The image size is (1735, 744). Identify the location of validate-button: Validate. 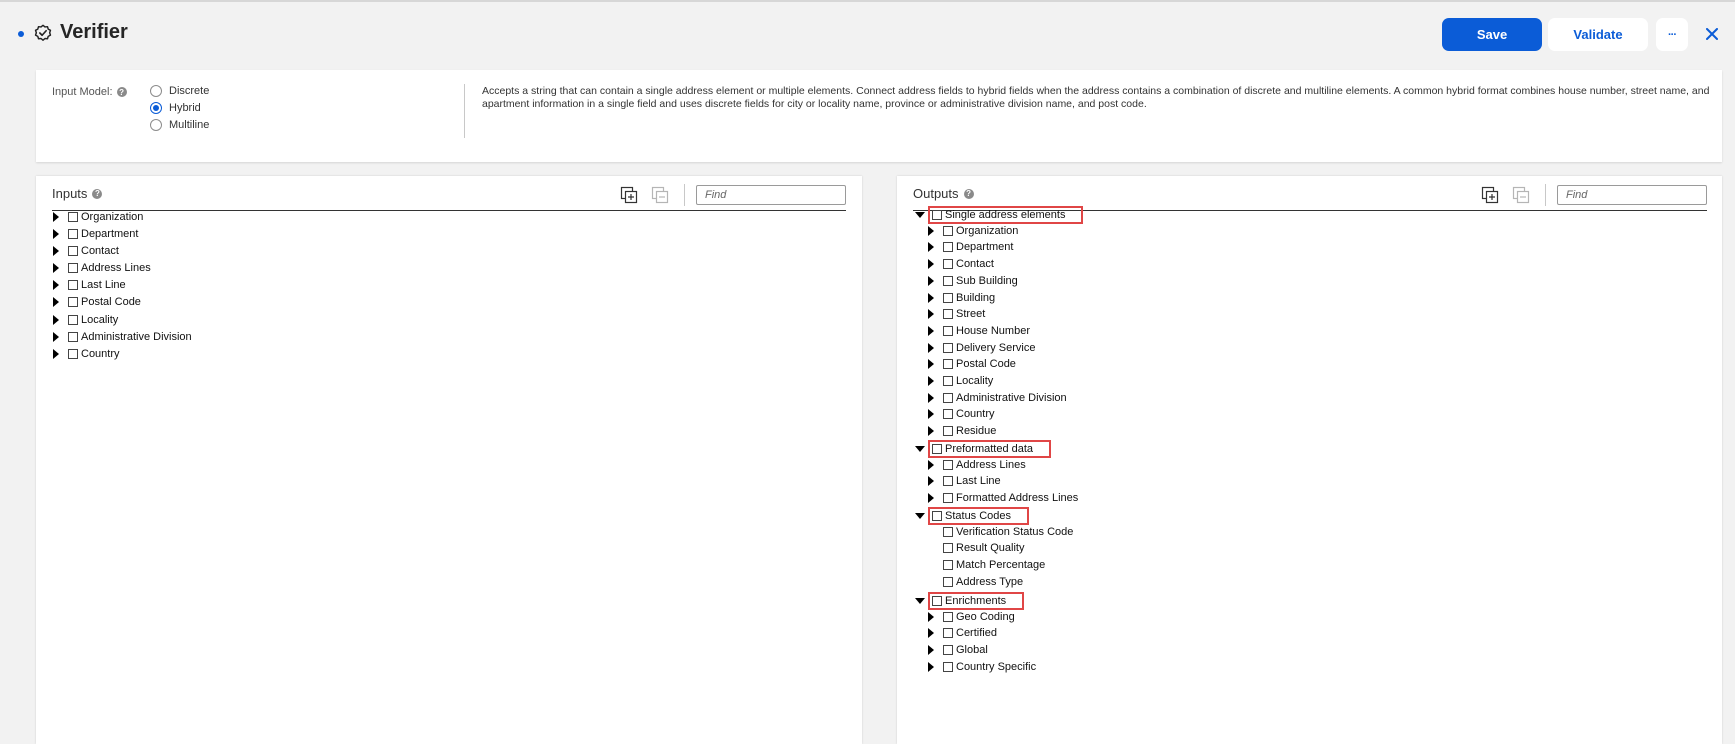
(1598, 34).